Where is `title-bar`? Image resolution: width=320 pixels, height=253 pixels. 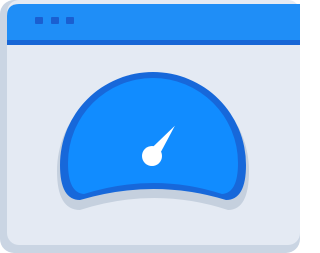 title-bar is located at coordinates (153, 22).